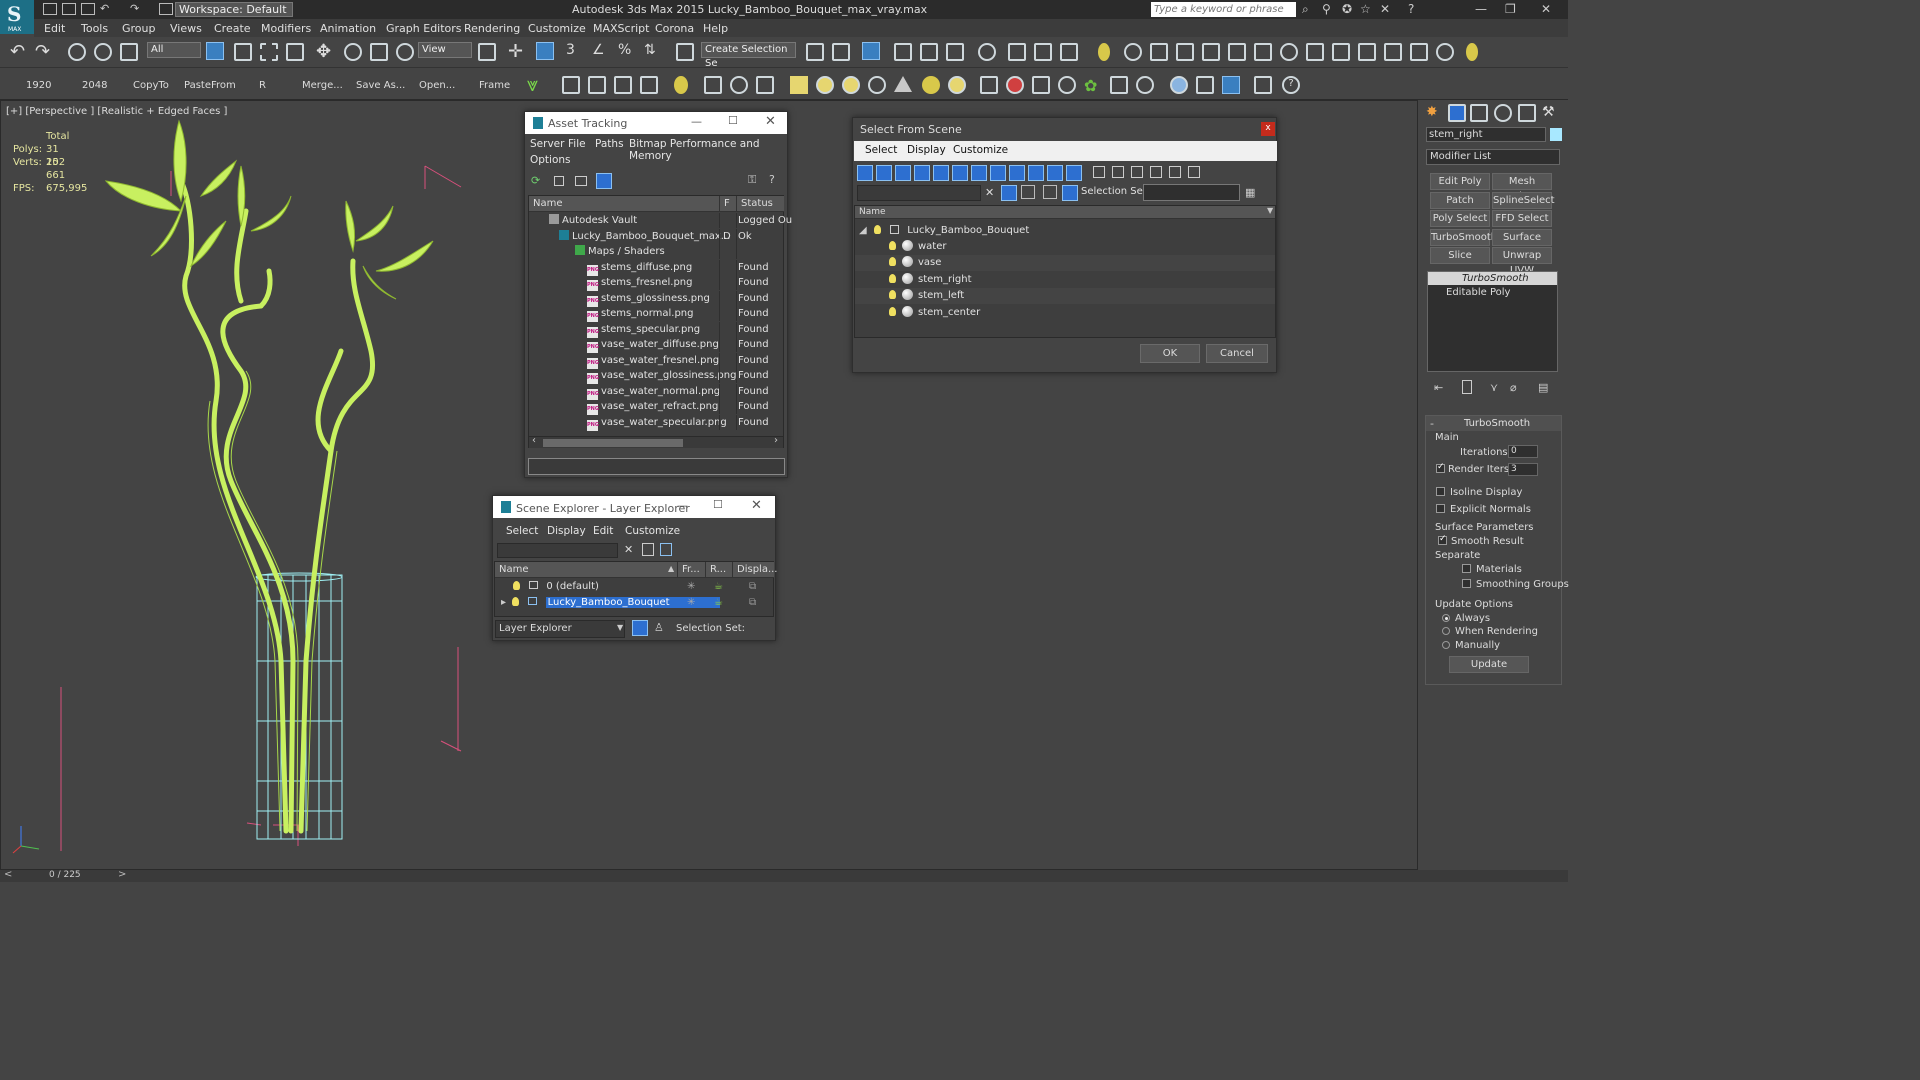 The image size is (1920, 1080). I want to click on sun-icon, so click(1133, 52).